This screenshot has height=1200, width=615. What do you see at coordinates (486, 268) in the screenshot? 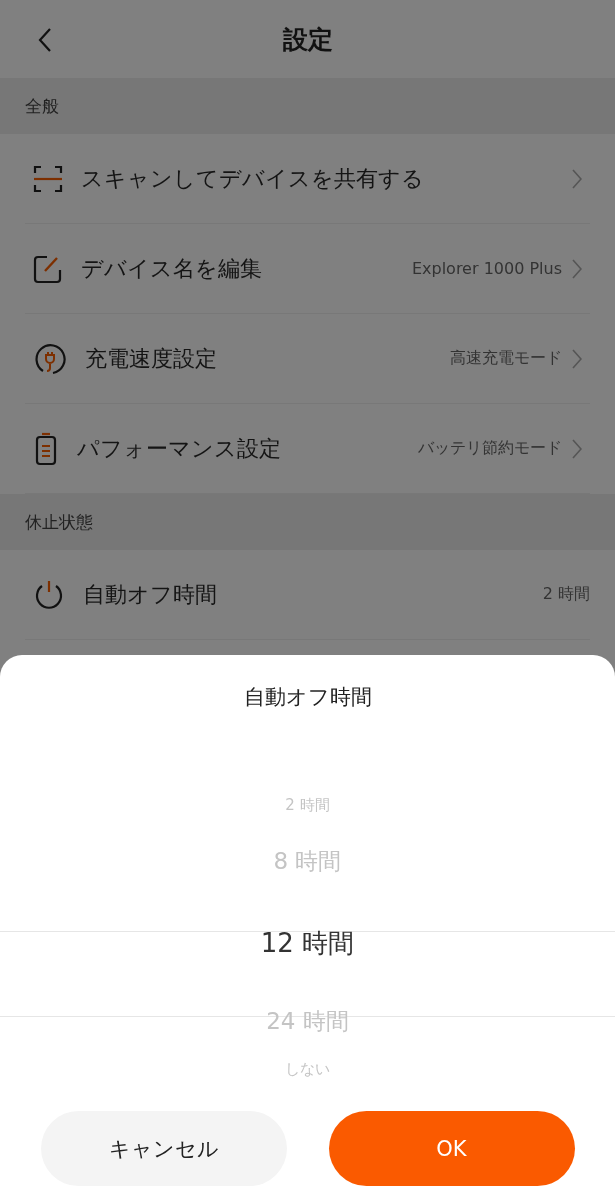
I see `row-value: Explorer 1000 Plus` at bounding box center [486, 268].